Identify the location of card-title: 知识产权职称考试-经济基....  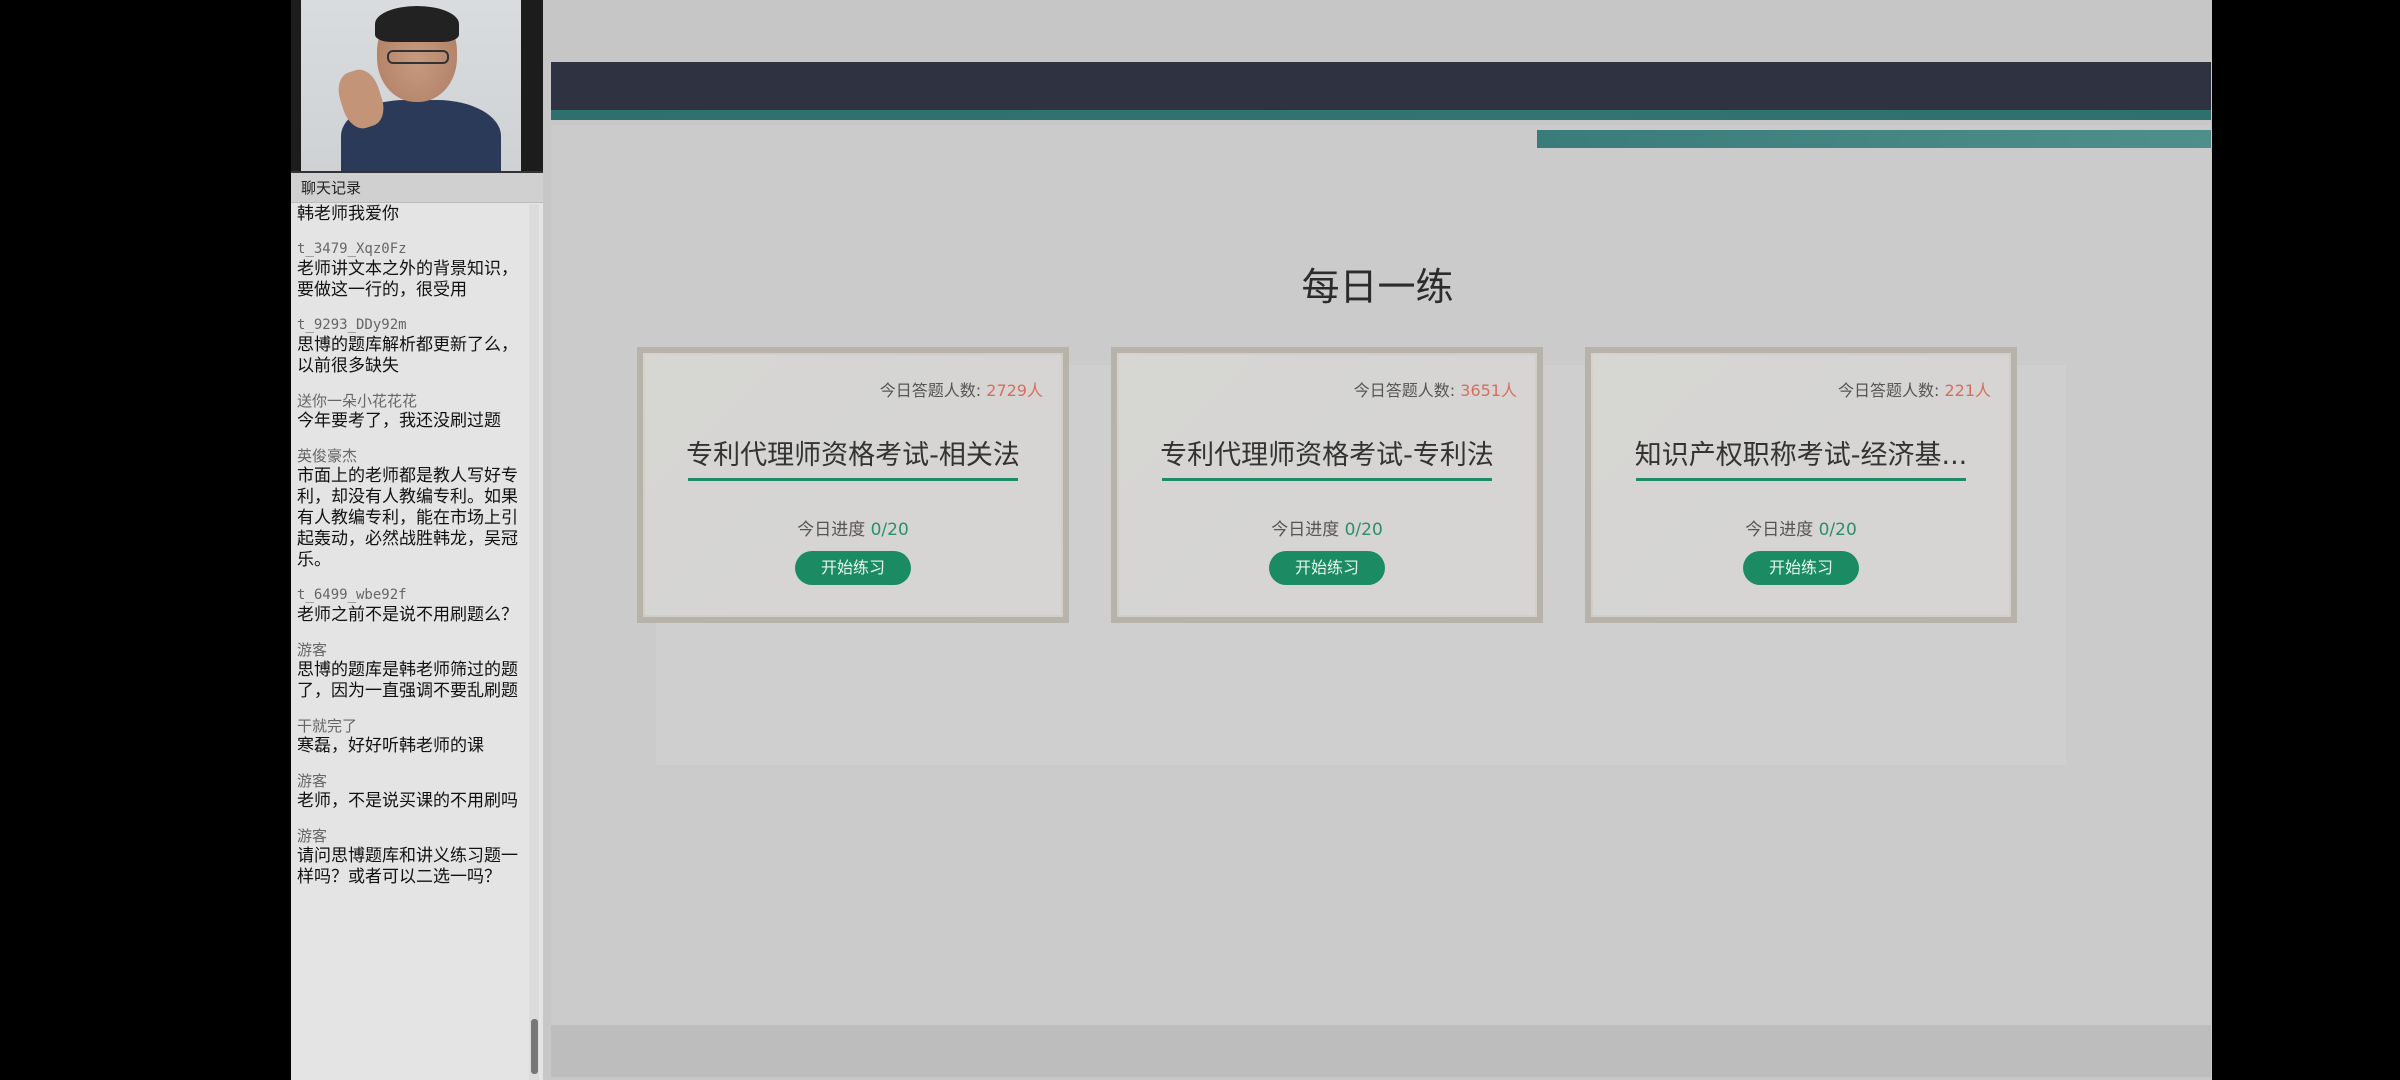
(1801, 455).